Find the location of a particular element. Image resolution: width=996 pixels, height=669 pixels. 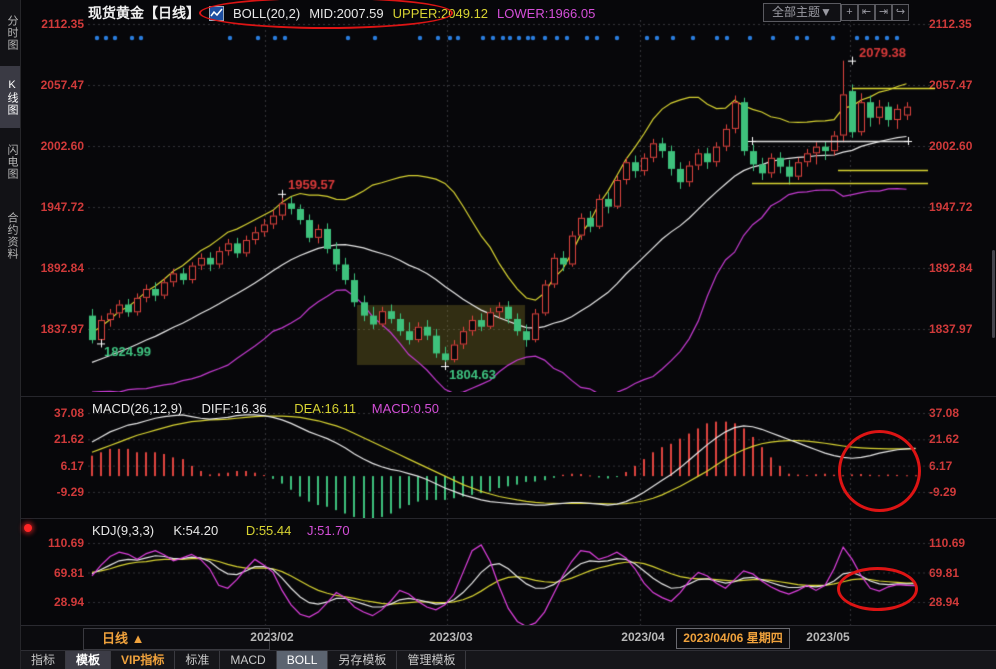

boll-mid-value: MID:2007.59 is located at coordinates (346, 13).